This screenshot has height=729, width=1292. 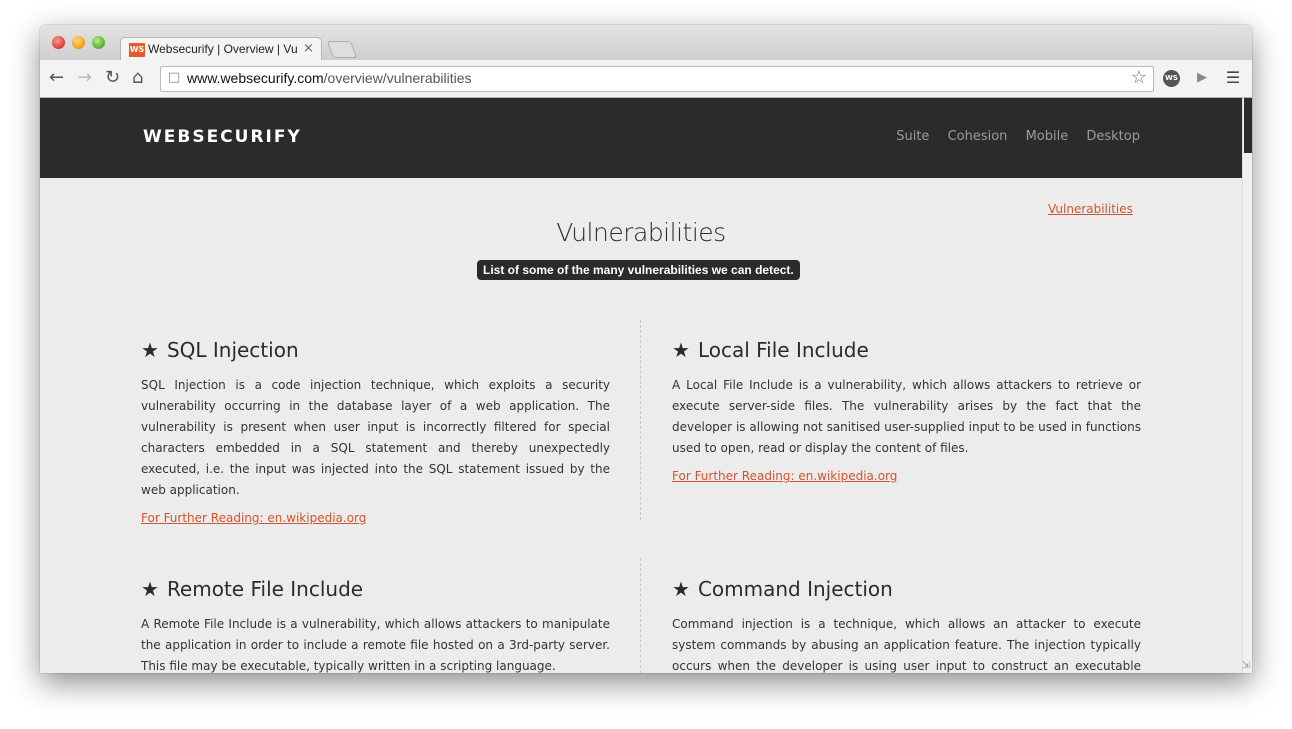 What do you see at coordinates (265, 589) in the screenshot?
I see `card-title-text: Remote File Include` at bounding box center [265, 589].